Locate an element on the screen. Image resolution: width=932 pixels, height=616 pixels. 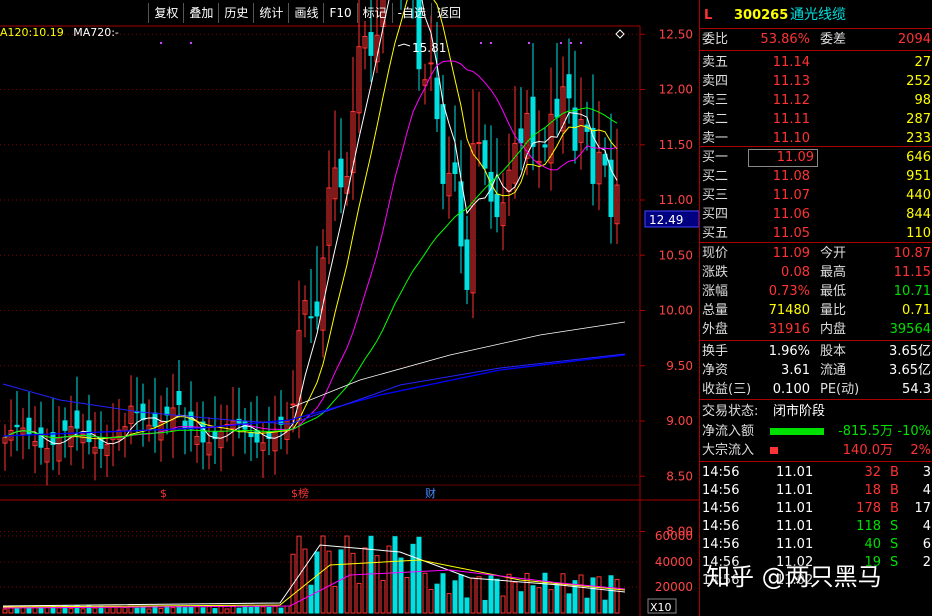
back-button: 返回 is located at coordinates (448, 13).